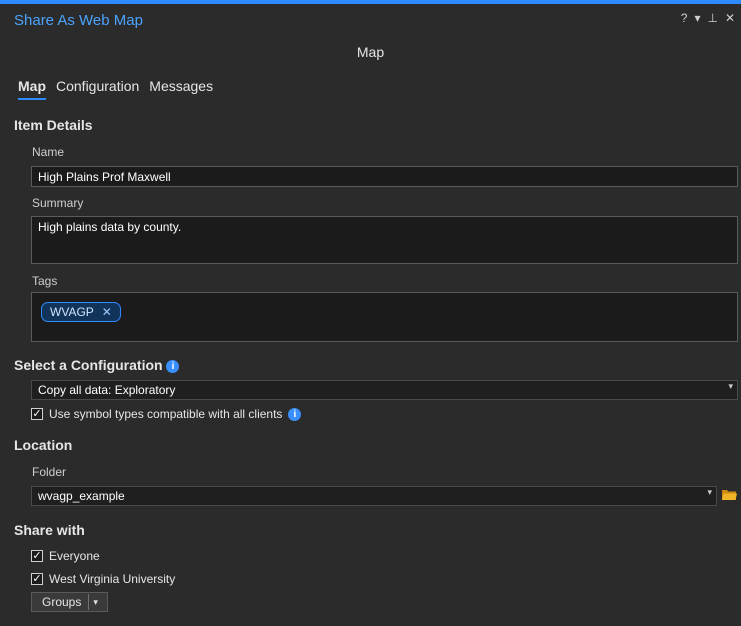 This screenshot has width=741, height=626. What do you see at coordinates (384, 176) in the screenshot?
I see `name-field: High Plains Prof Maxwell` at bounding box center [384, 176].